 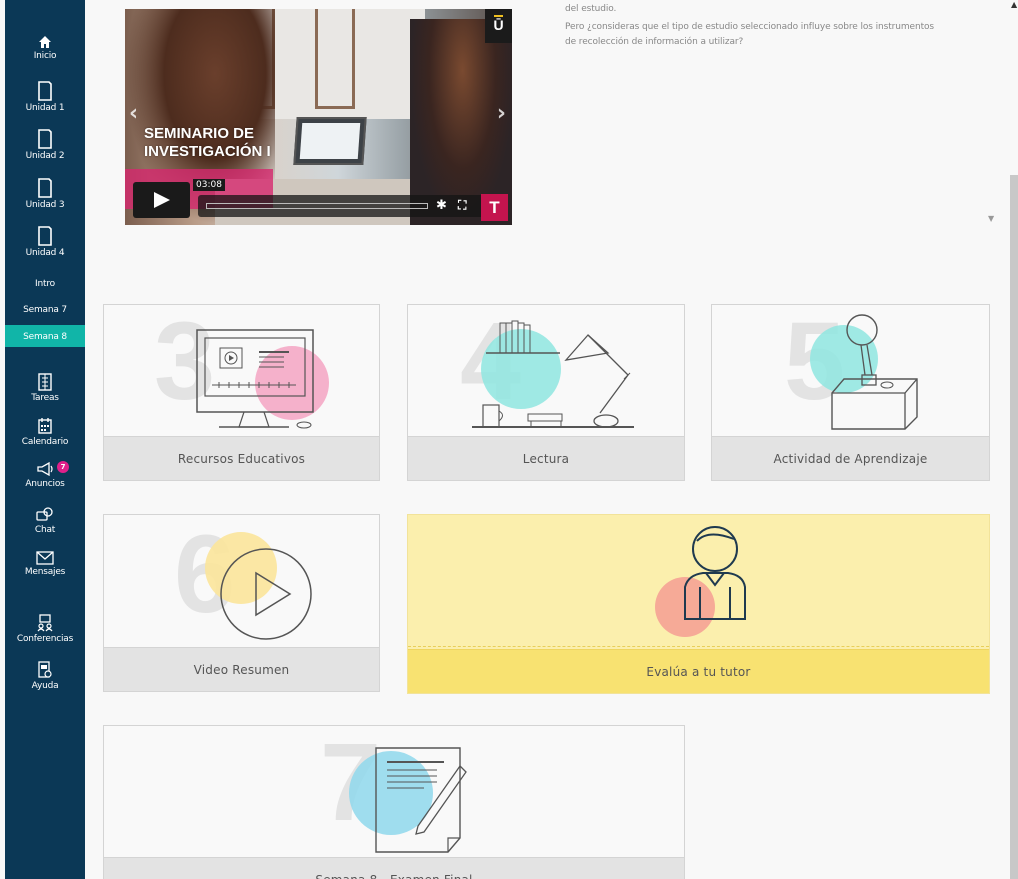 What do you see at coordinates (207, 142) in the screenshot?
I see `video-title: SEMINARIO DE INVESTIGACIÓN I` at bounding box center [207, 142].